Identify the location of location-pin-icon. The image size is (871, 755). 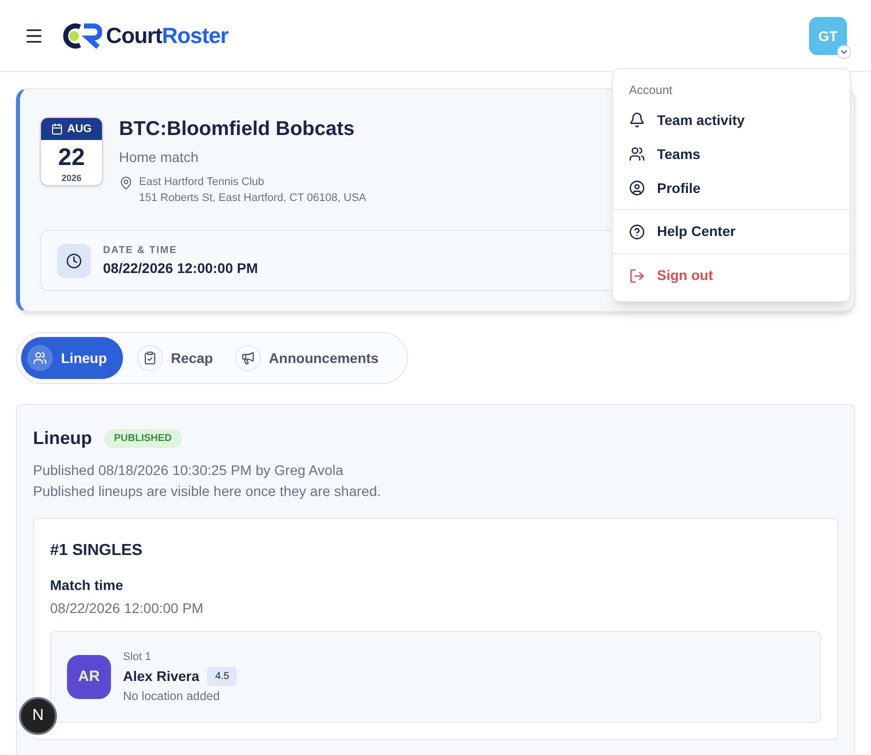
(126, 183).